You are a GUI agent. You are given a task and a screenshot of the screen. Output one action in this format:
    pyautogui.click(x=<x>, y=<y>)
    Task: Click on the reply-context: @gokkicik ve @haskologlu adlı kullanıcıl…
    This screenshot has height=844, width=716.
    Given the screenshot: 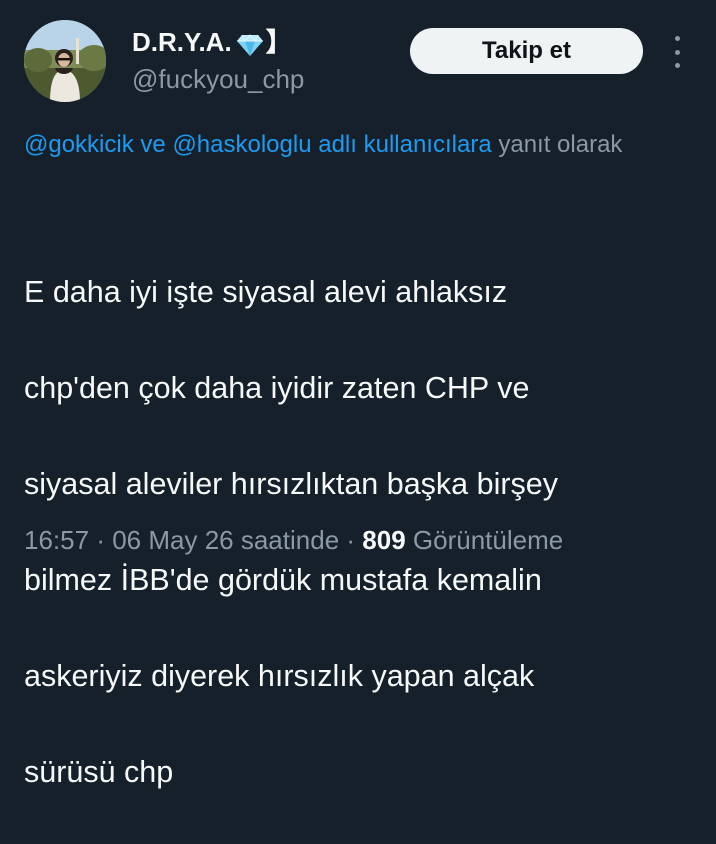 What is the action you would take?
    pyautogui.click(x=364, y=145)
    